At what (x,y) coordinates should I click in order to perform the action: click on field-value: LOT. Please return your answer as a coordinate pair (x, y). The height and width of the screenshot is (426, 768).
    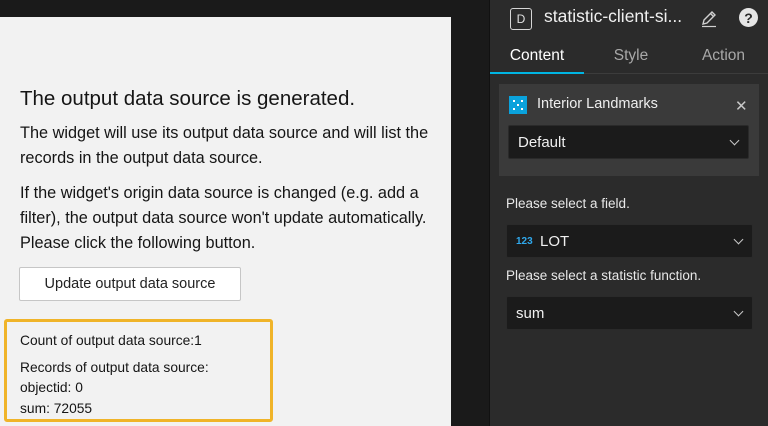
    Looking at the image, I should click on (555, 241).